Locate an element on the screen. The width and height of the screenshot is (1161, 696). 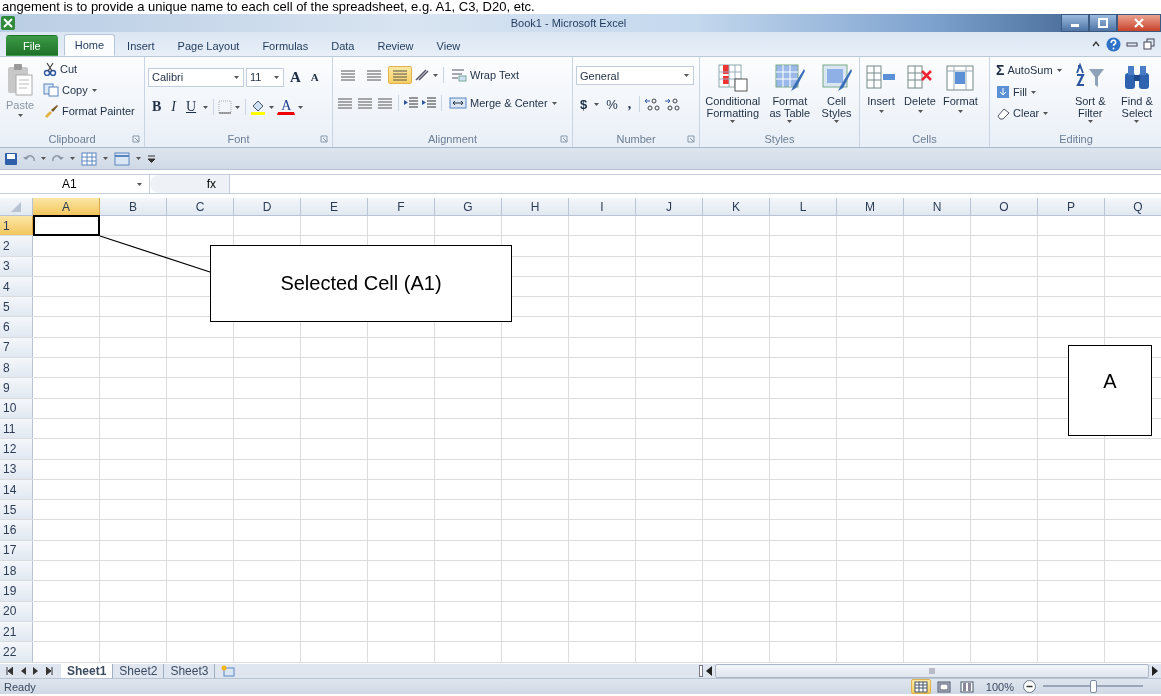
first-sheet-icon is located at coordinates (9, 671).